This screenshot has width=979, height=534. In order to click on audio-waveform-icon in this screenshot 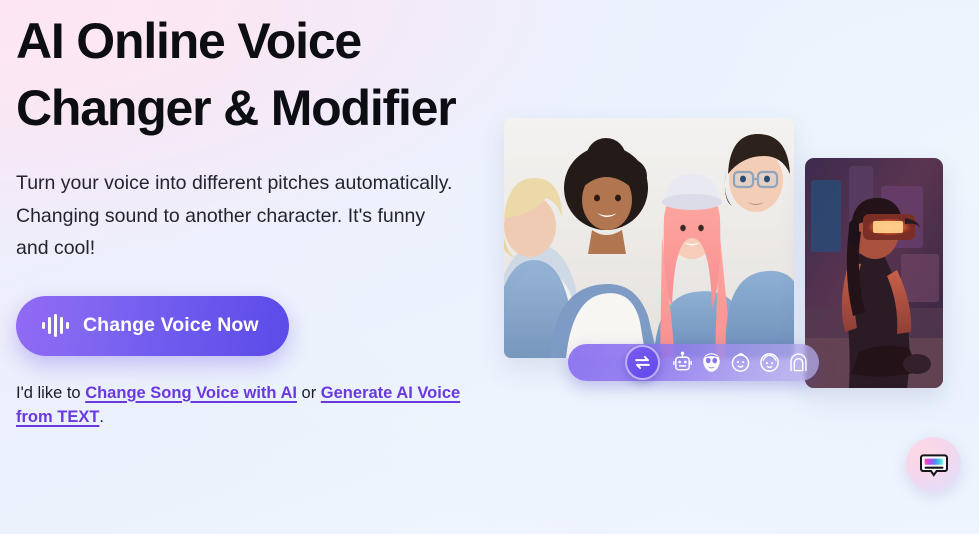, I will do `click(598, 363)`.